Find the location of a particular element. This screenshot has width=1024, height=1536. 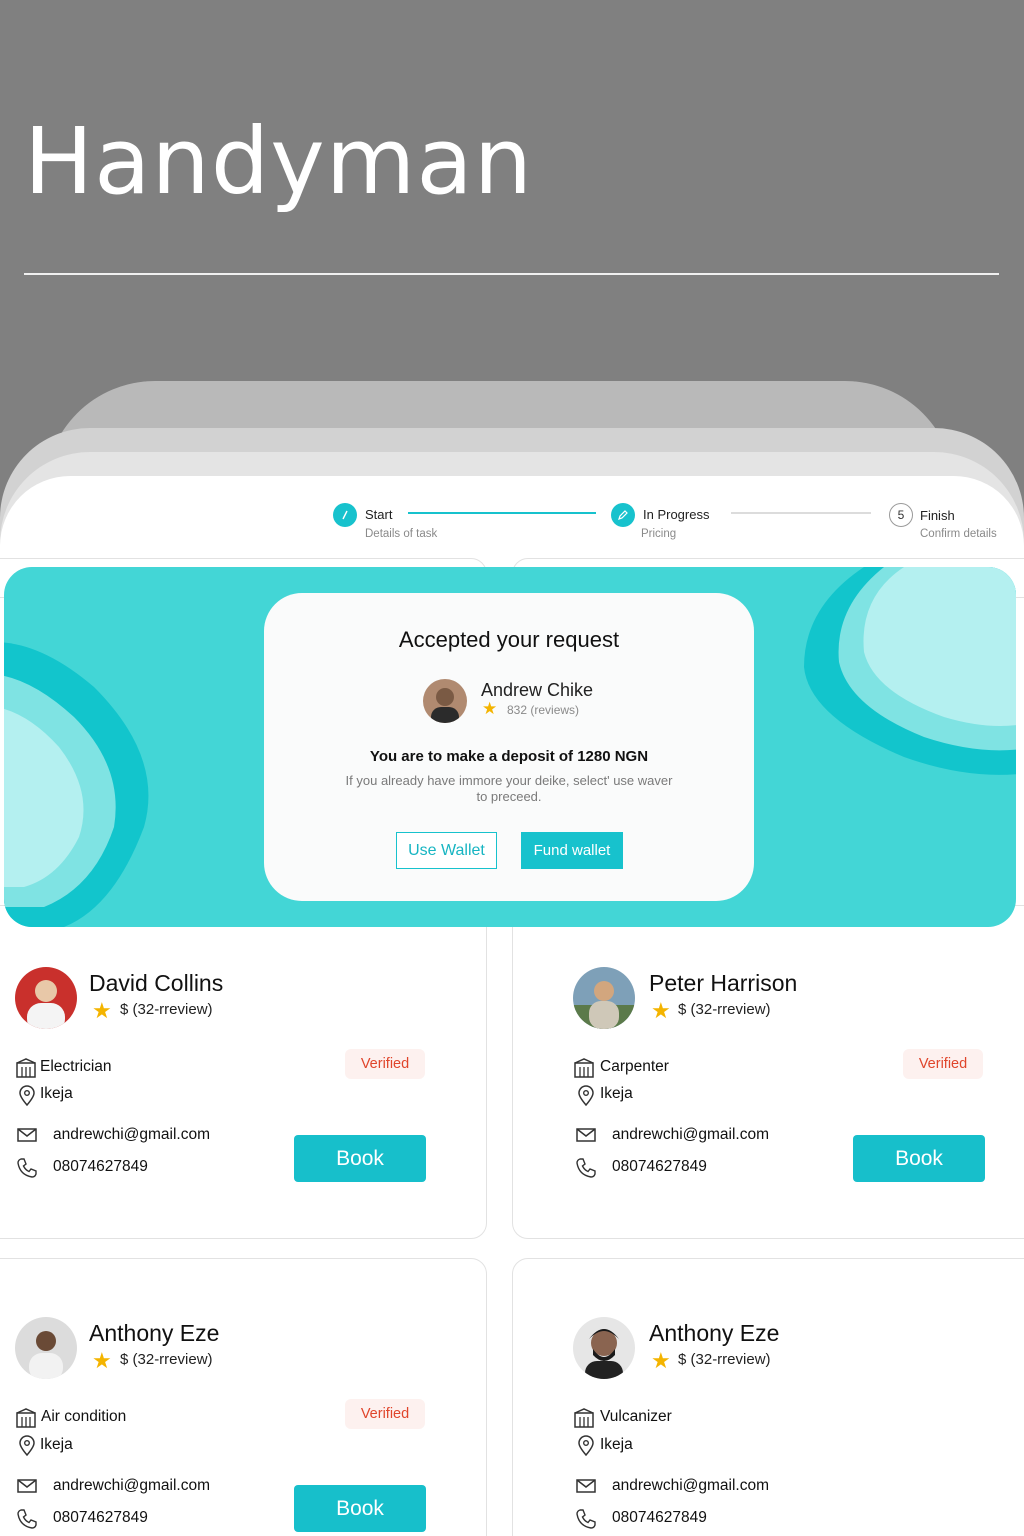

trade-label: Carpenter is located at coordinates (634, 1066).